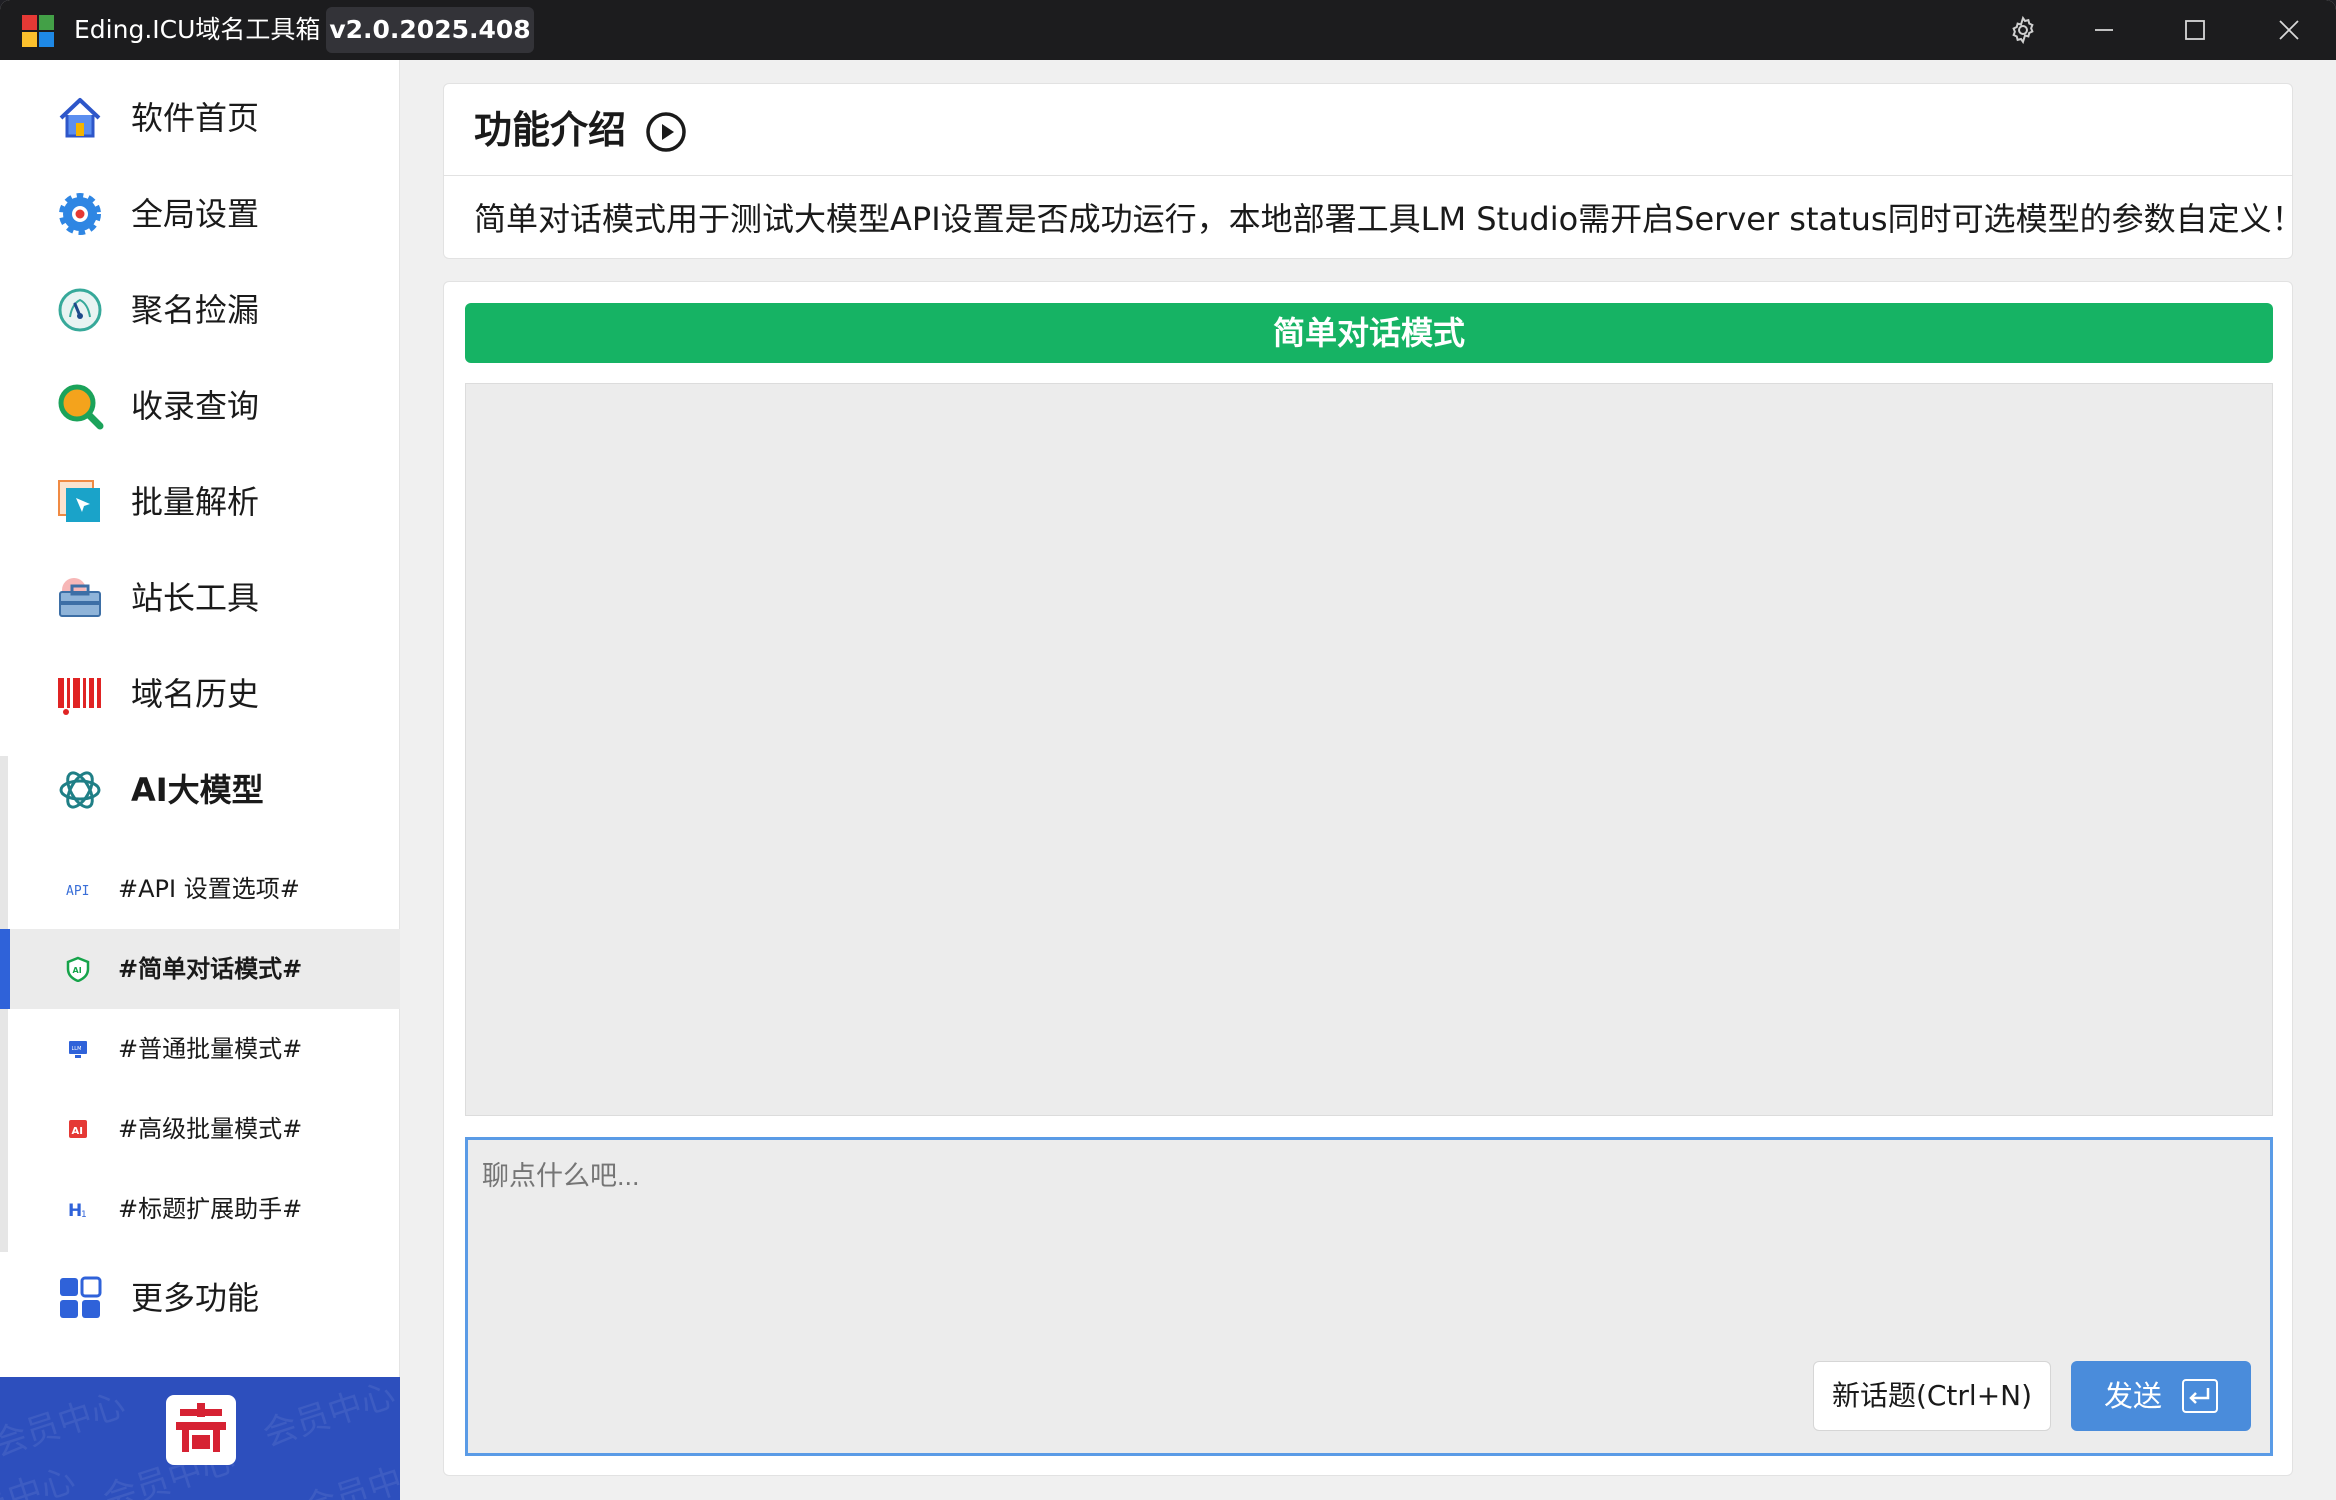 The height and width of the screenshot is (1500, 2336). What do you see at coordinates (210, 1209) in the screenshot?
I see `sidebar-subitem-label: #标题扩展助手#` at bounding box center [210, 1209].